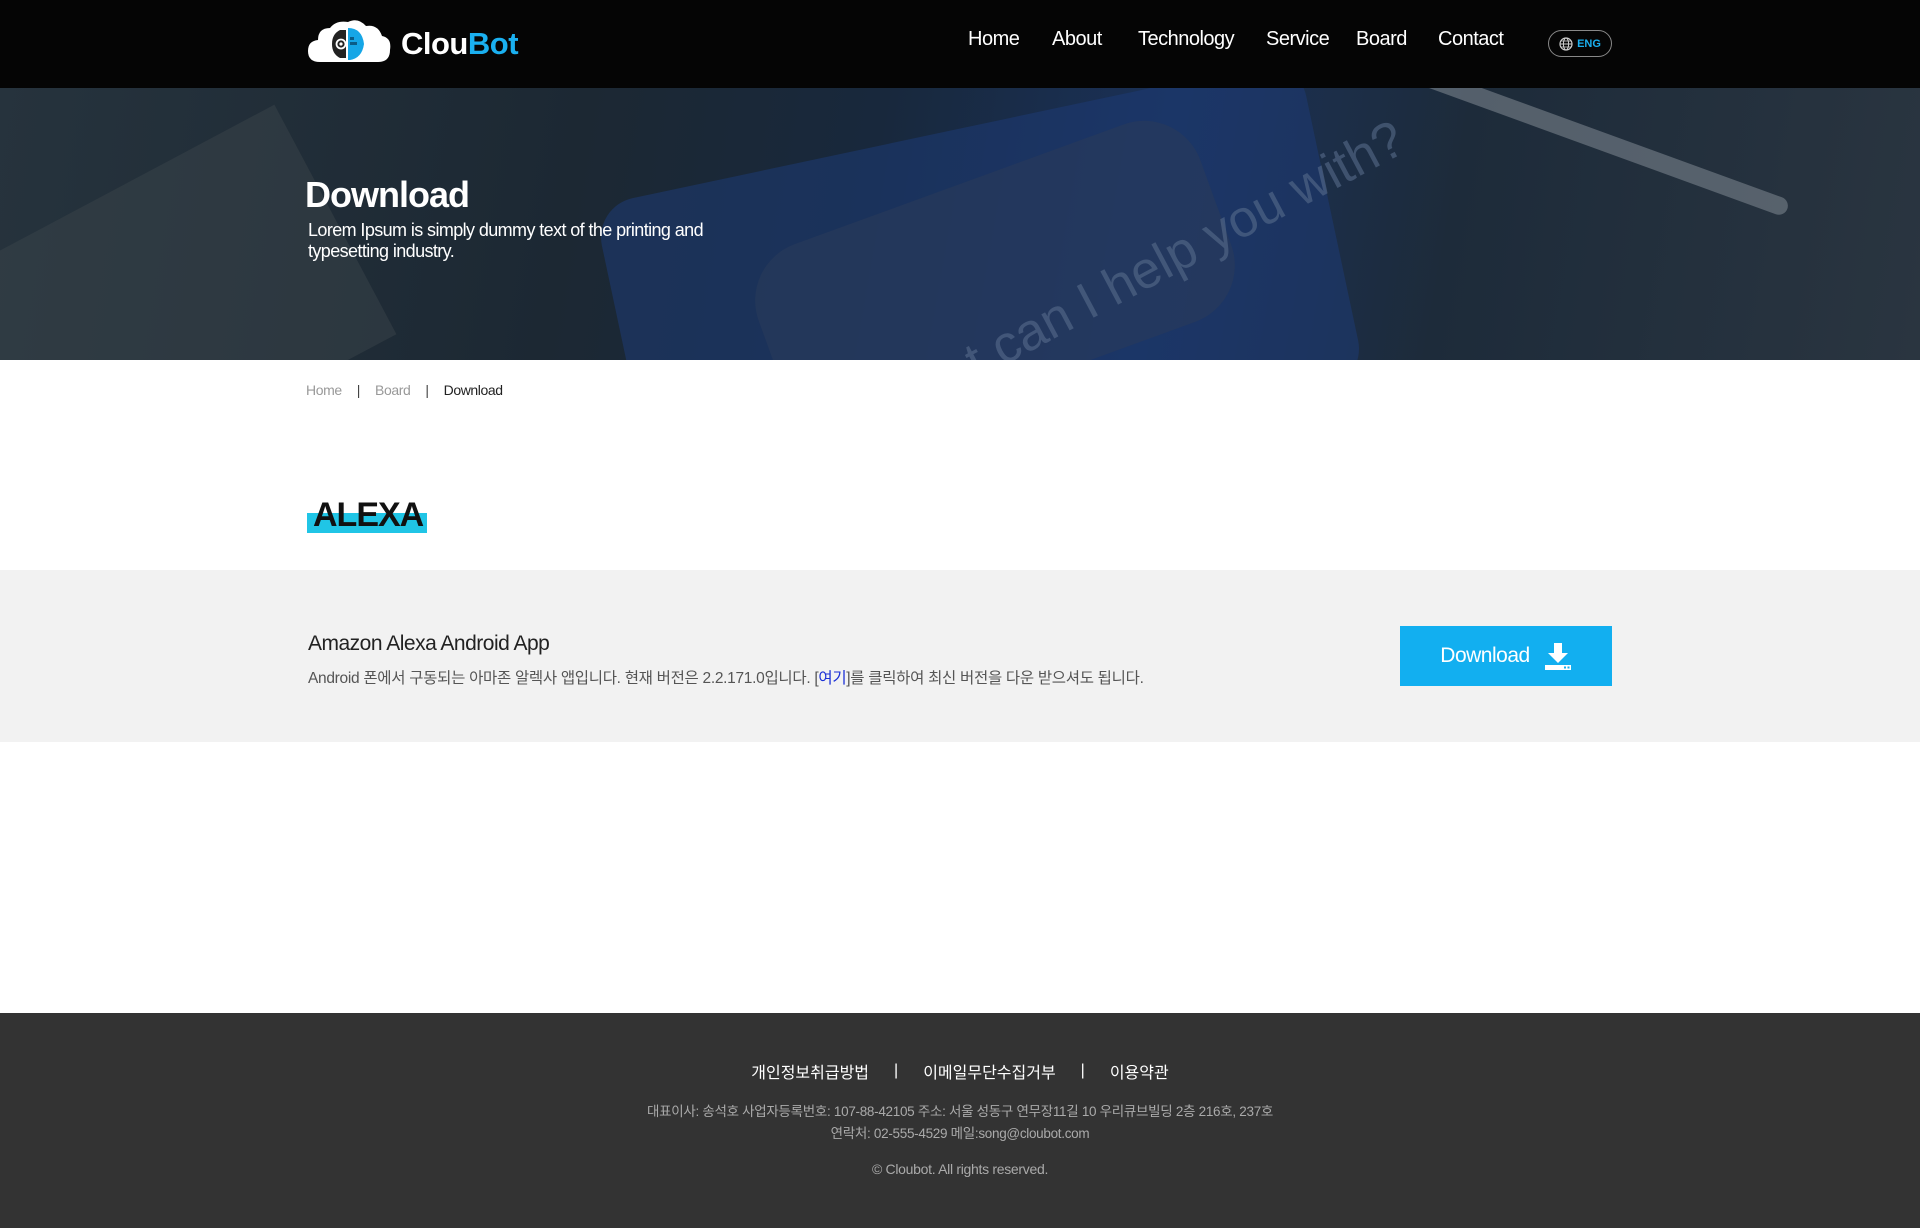 This screenshot has width=1920, height=1228. I want to click on footer-links: 개인정보취급방법 | 이메일무단수집거부 | 이용약관, so click(960, 1071).